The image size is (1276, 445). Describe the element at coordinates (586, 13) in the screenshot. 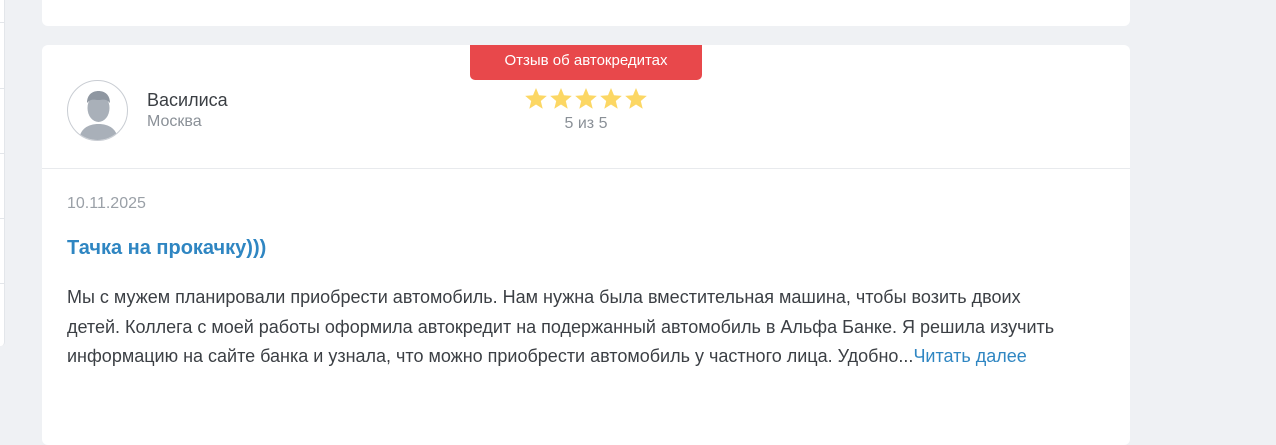

I see `previous-review-card` at that location.